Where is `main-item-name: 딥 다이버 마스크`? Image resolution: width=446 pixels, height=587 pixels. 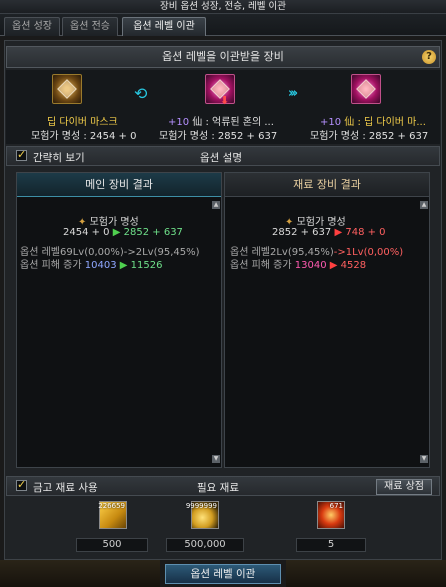 main-item-name: 딥 다이버 마스크 is located at coordinates (82, 122).